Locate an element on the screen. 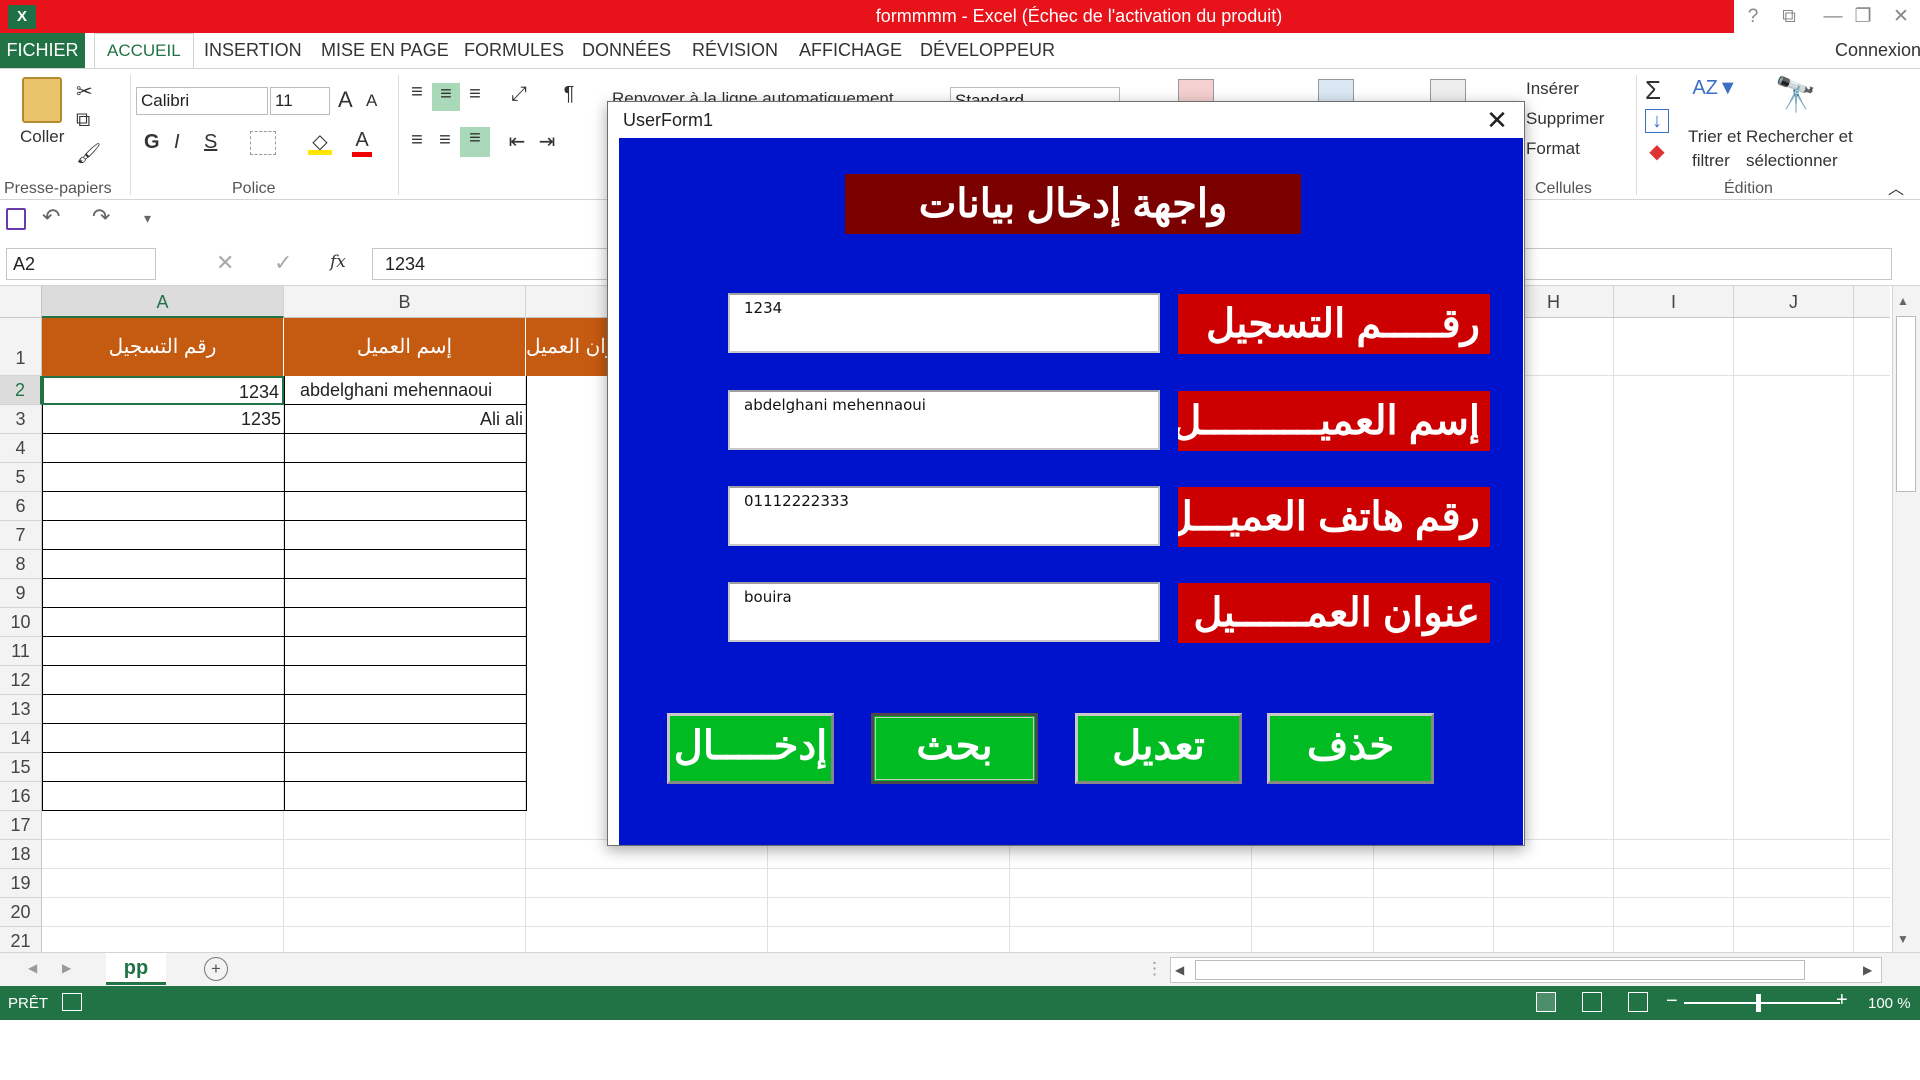 The image size is (1920, 1080). insert-cells-button: Insérer is located at coordinates (1552, 89).